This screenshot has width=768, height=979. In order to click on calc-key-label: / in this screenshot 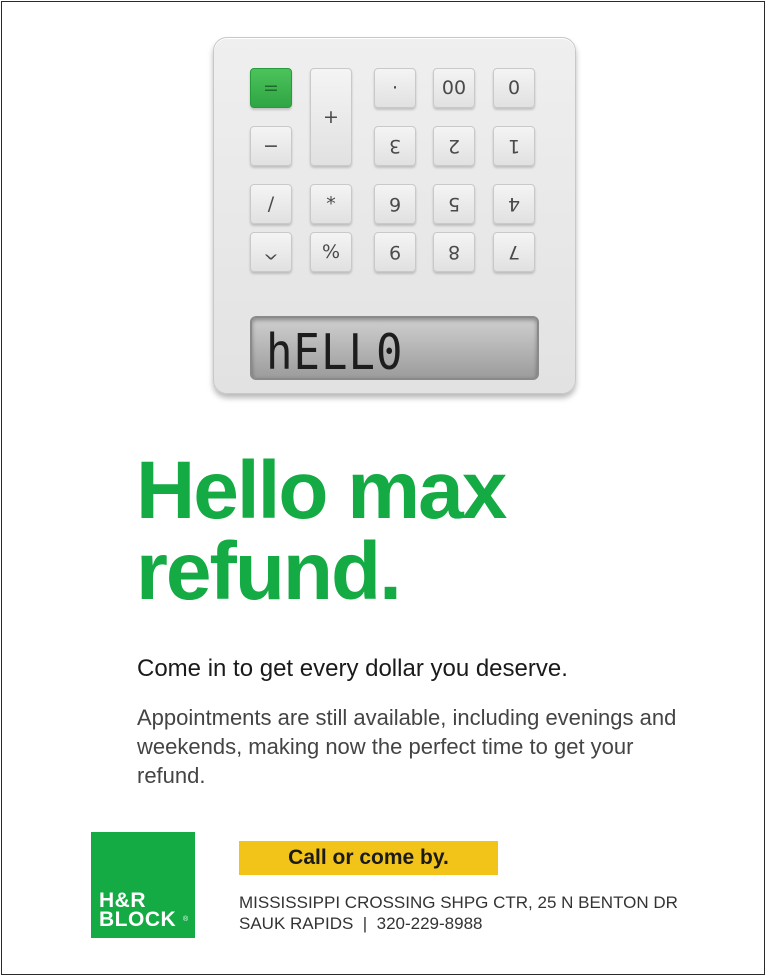, I will do `click(271, 204)`.